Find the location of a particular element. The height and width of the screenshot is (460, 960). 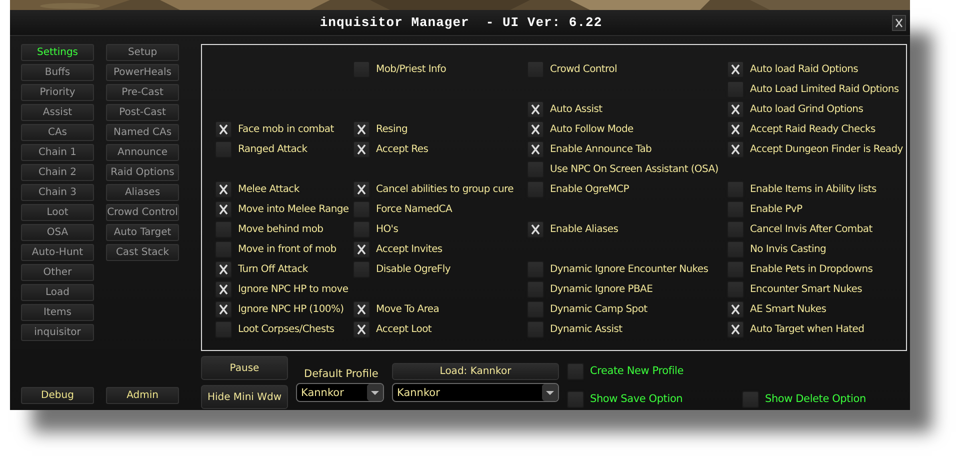

nav-tab: Load is located at coordinates (57, 292).